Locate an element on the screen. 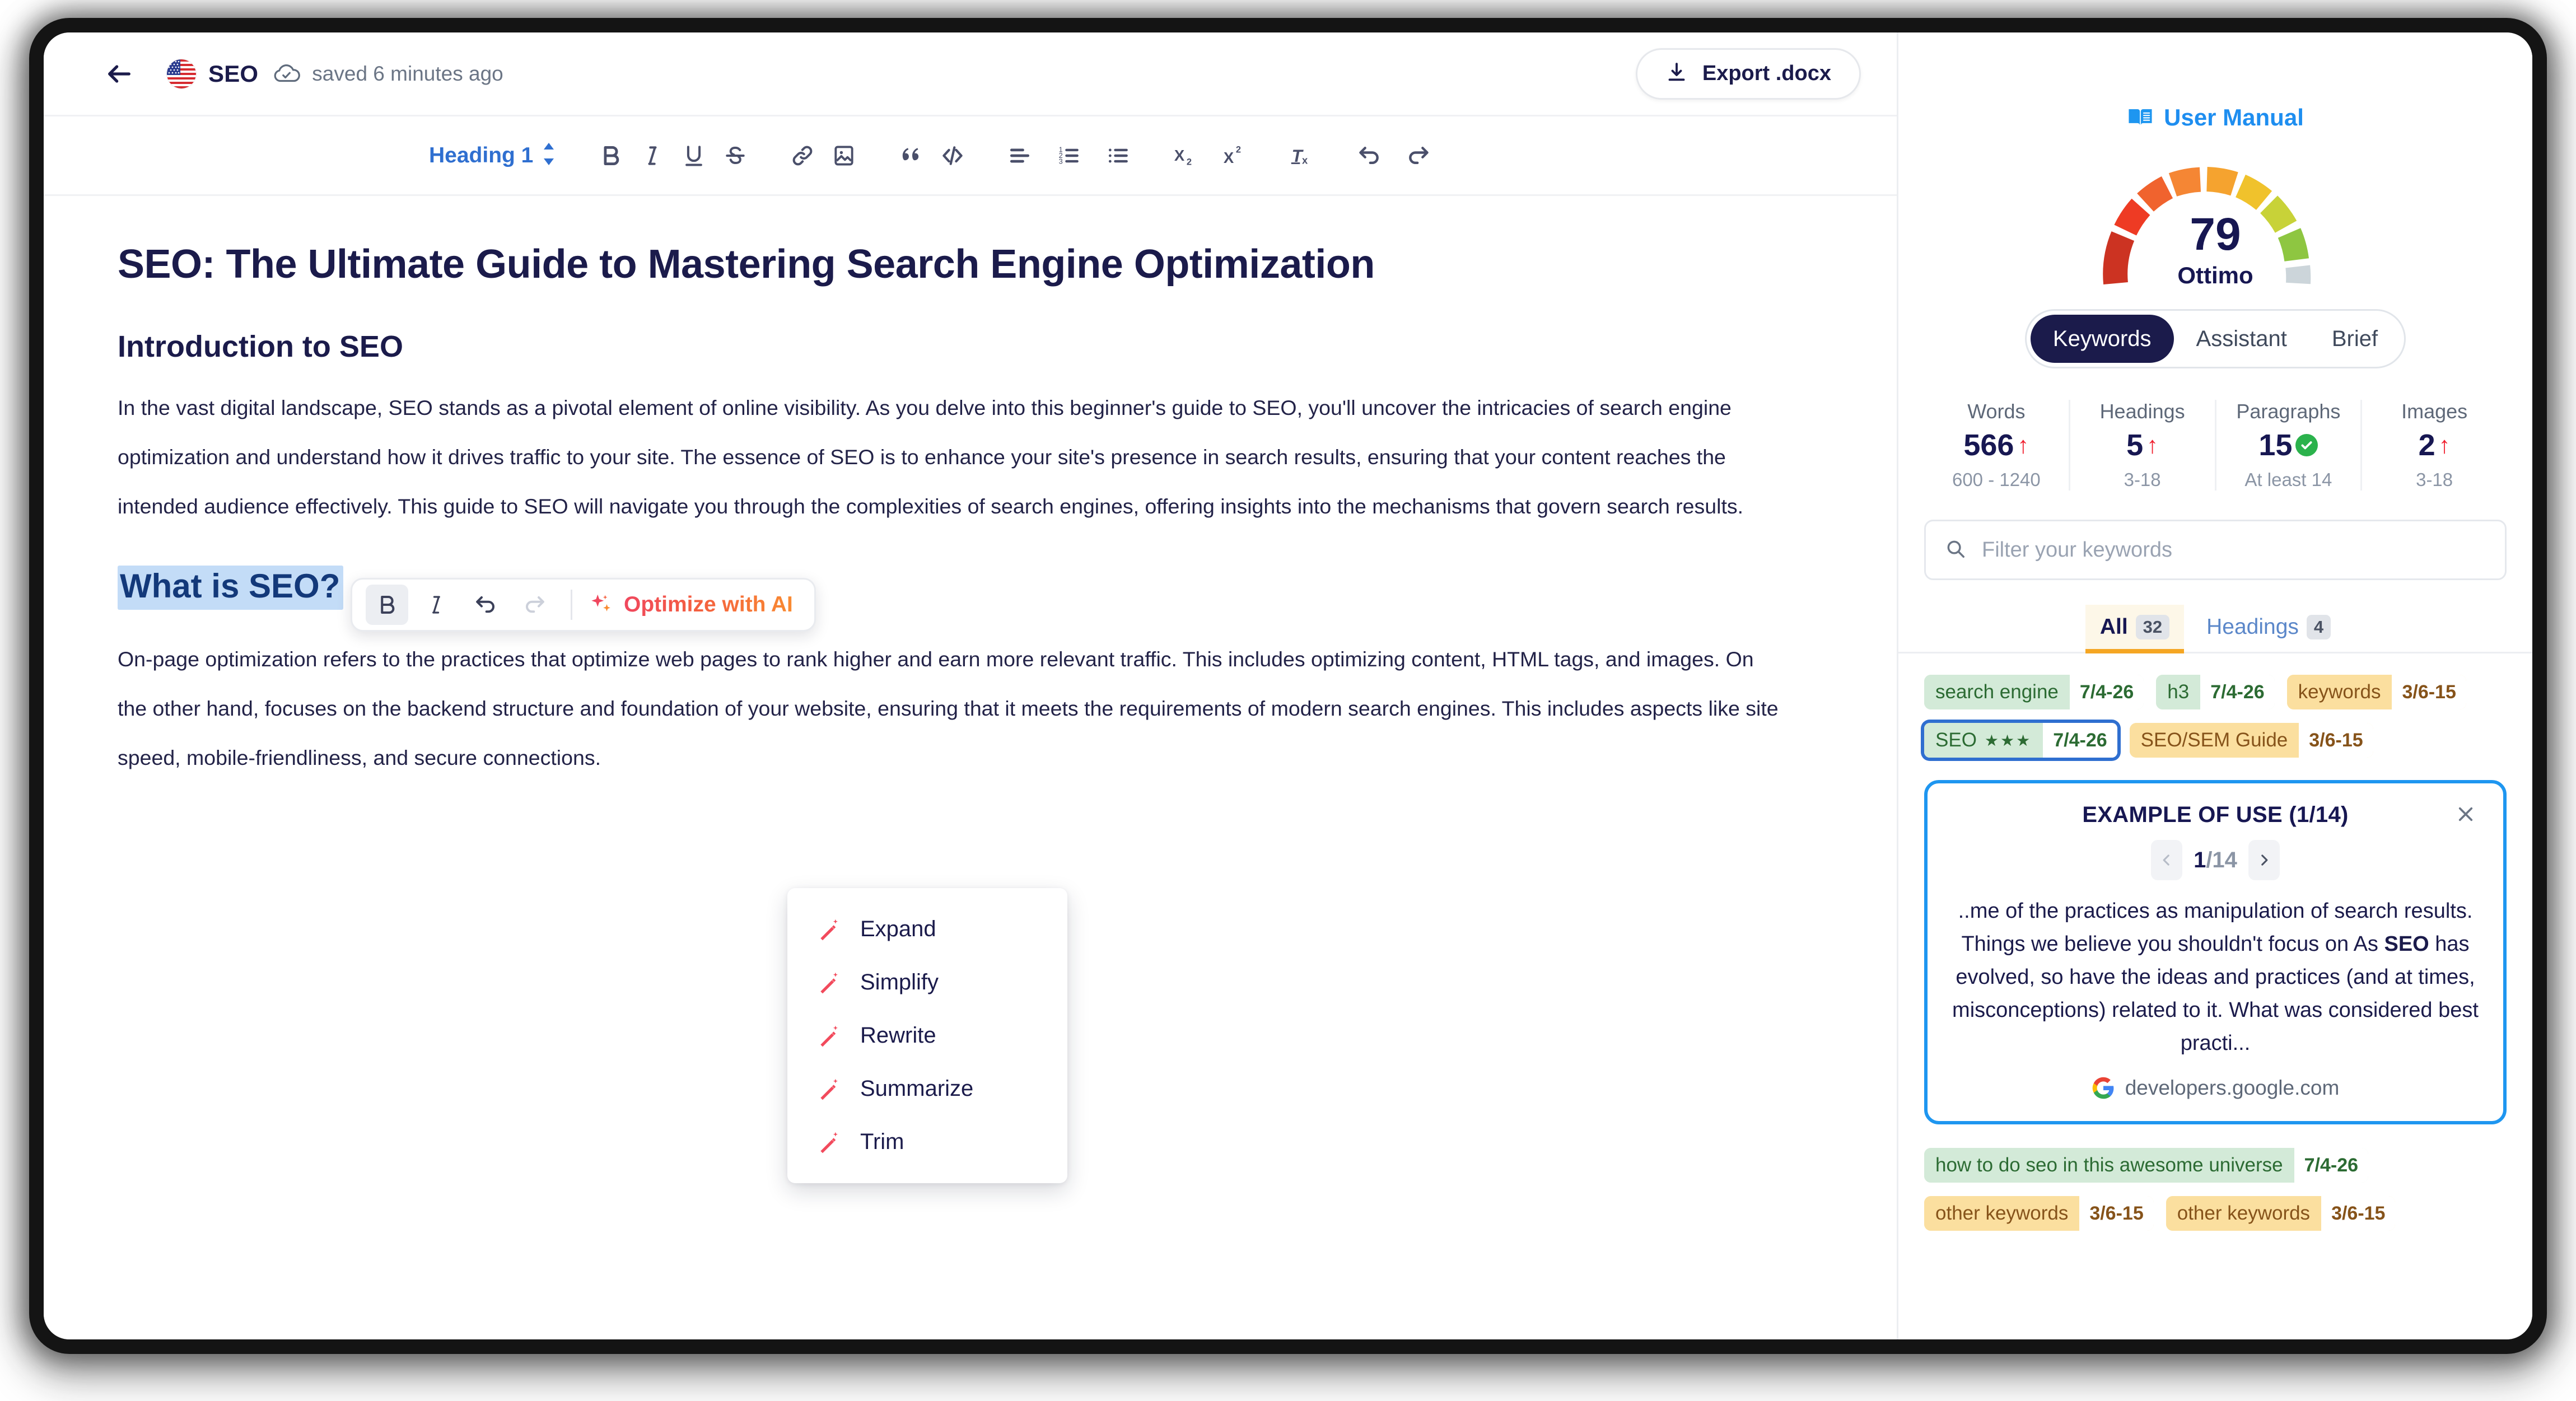 The height and width of the screenshot is (1401, 2576). keyword-chip-name: how to do seo in this awesome universe is located at coordinates (2109, 1165).